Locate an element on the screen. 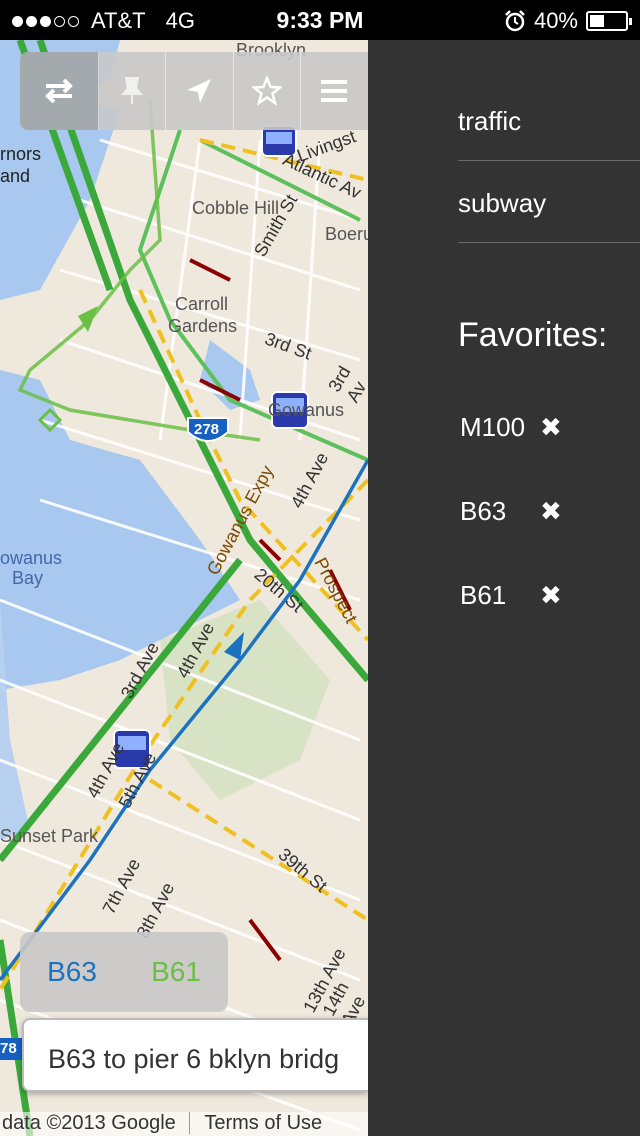  map-label: Bay is located at coordinates (28, 578).